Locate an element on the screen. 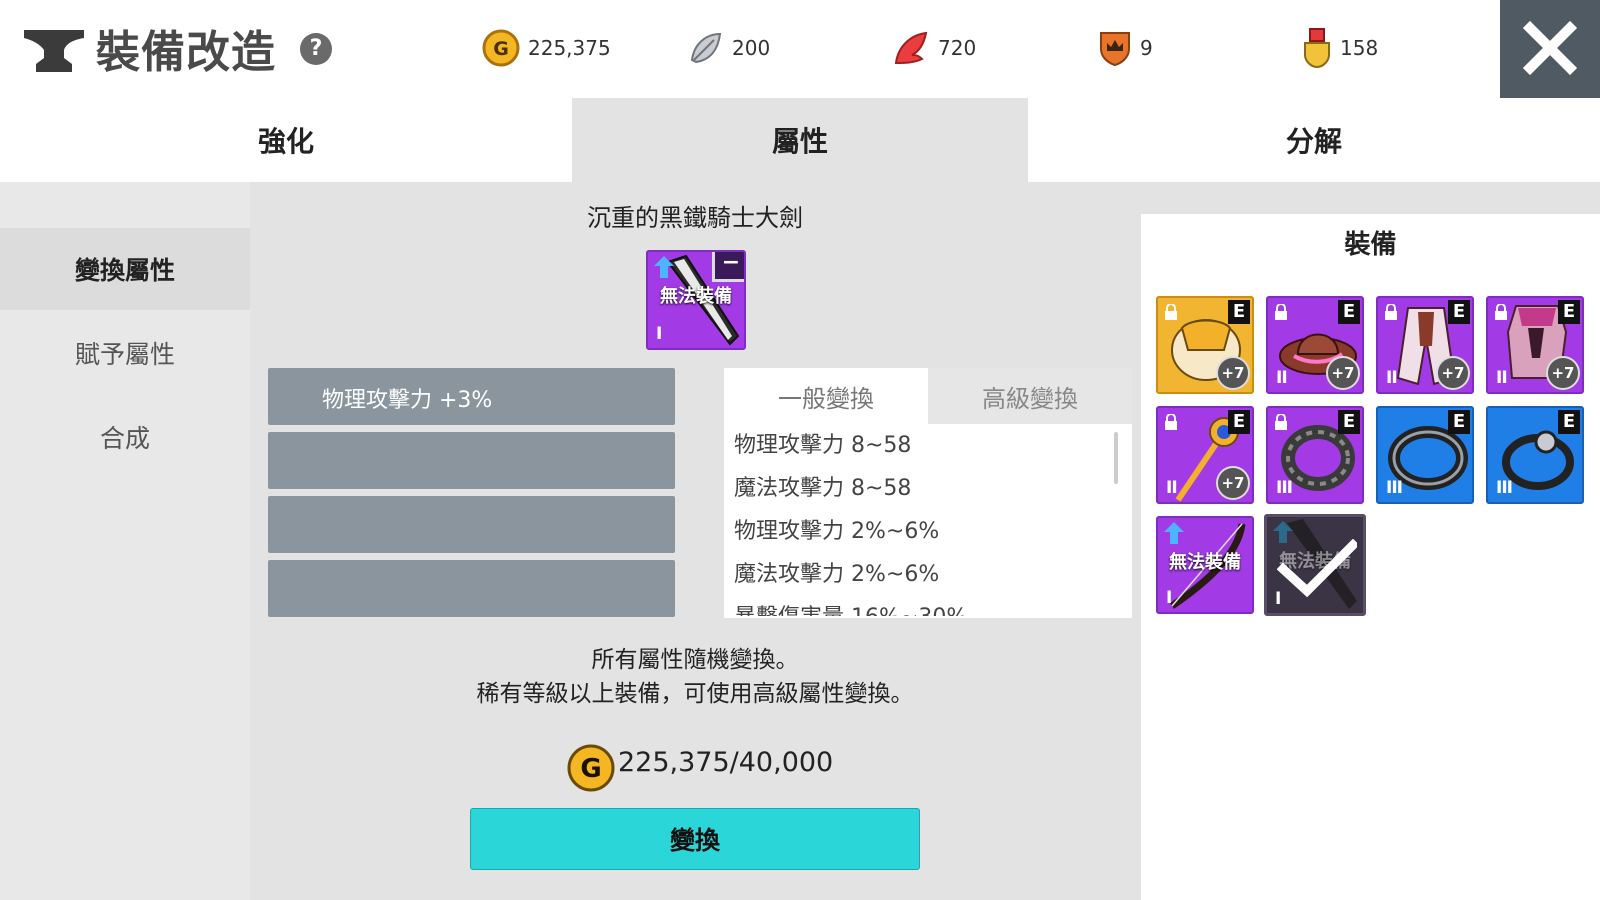 The width and height of the screenshot is (1600, 900). description-line-2: 稀有等級以上裝備，可使用高級屬性變換。 is located at coordinates (695, 694).